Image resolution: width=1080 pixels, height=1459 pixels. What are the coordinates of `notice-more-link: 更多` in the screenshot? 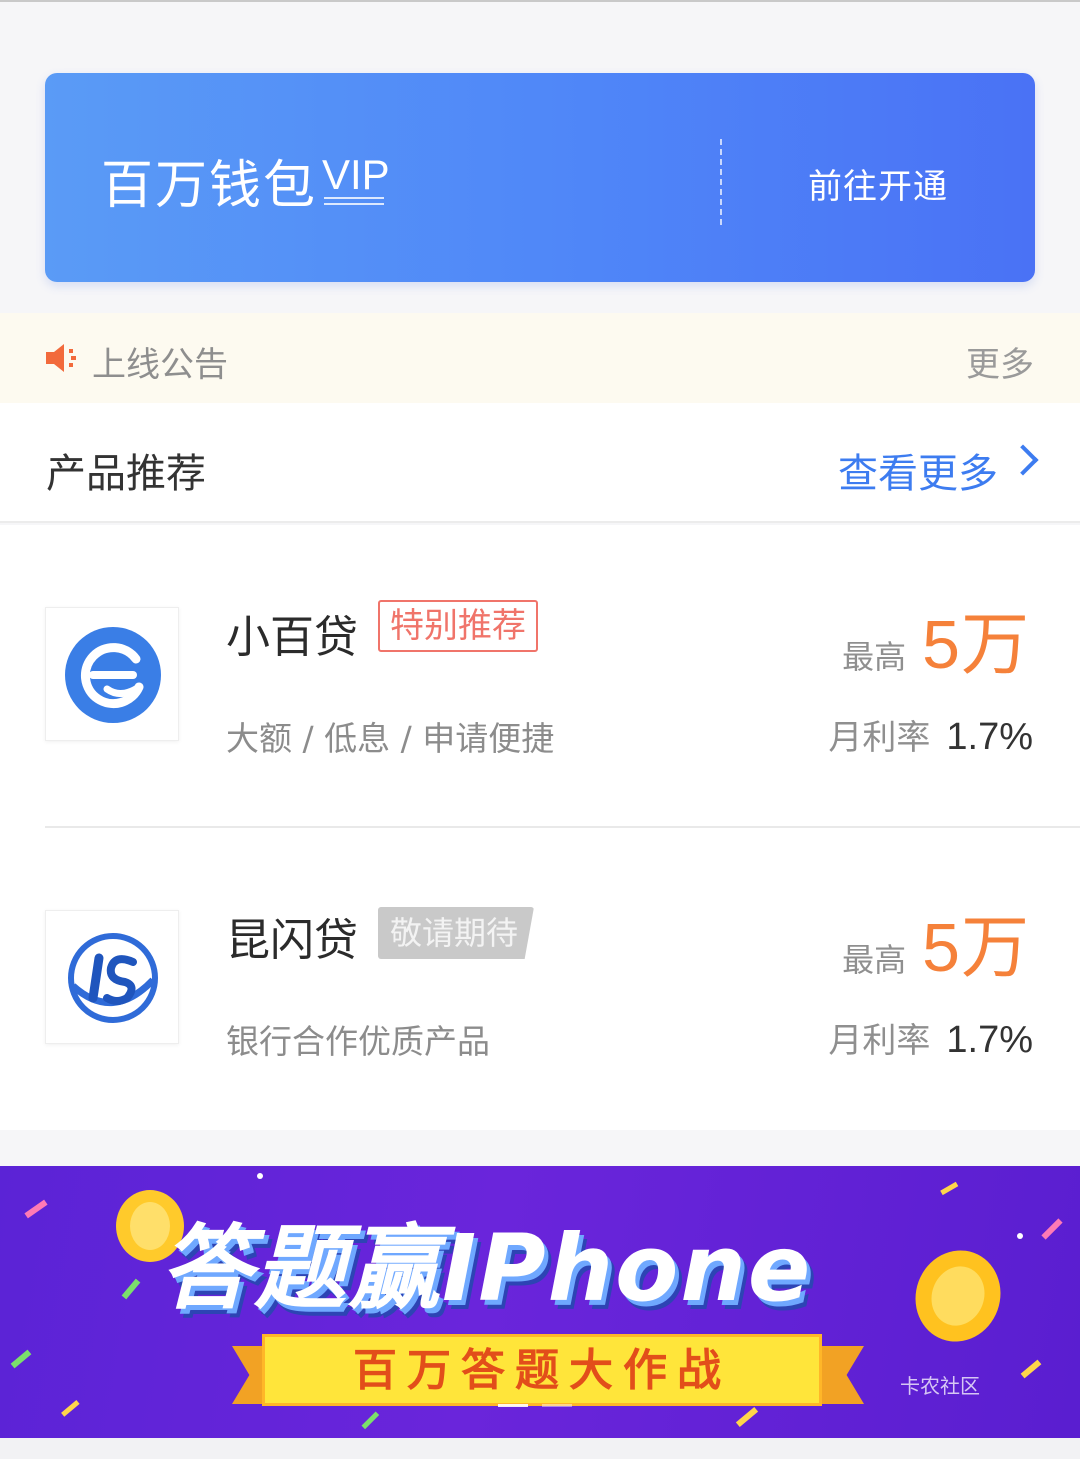 It's located at (1000, 361).